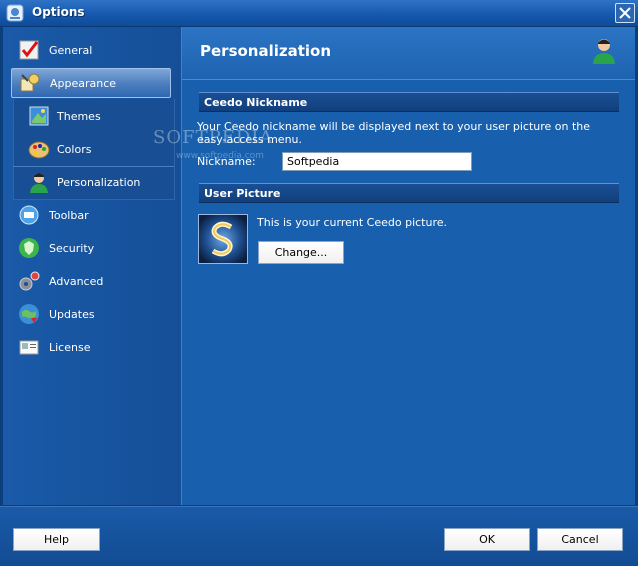 The image size is (638, 566). What do you see at coordinates (72, 314) in the screenshot?
I see `sidebar-item-label: Updates` at bounding box center [72, 314].